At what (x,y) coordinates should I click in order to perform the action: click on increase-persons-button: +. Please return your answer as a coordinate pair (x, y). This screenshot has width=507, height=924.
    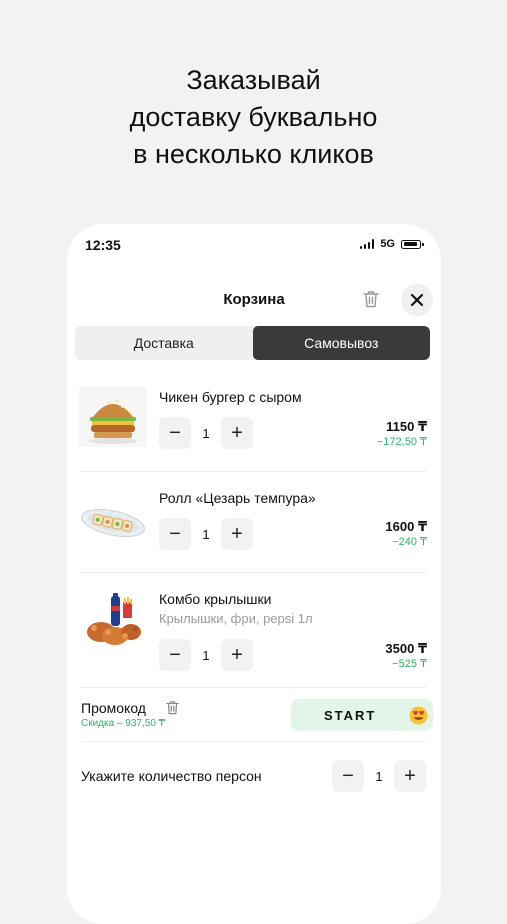
    Looking at the image, I should click on (410, 776).